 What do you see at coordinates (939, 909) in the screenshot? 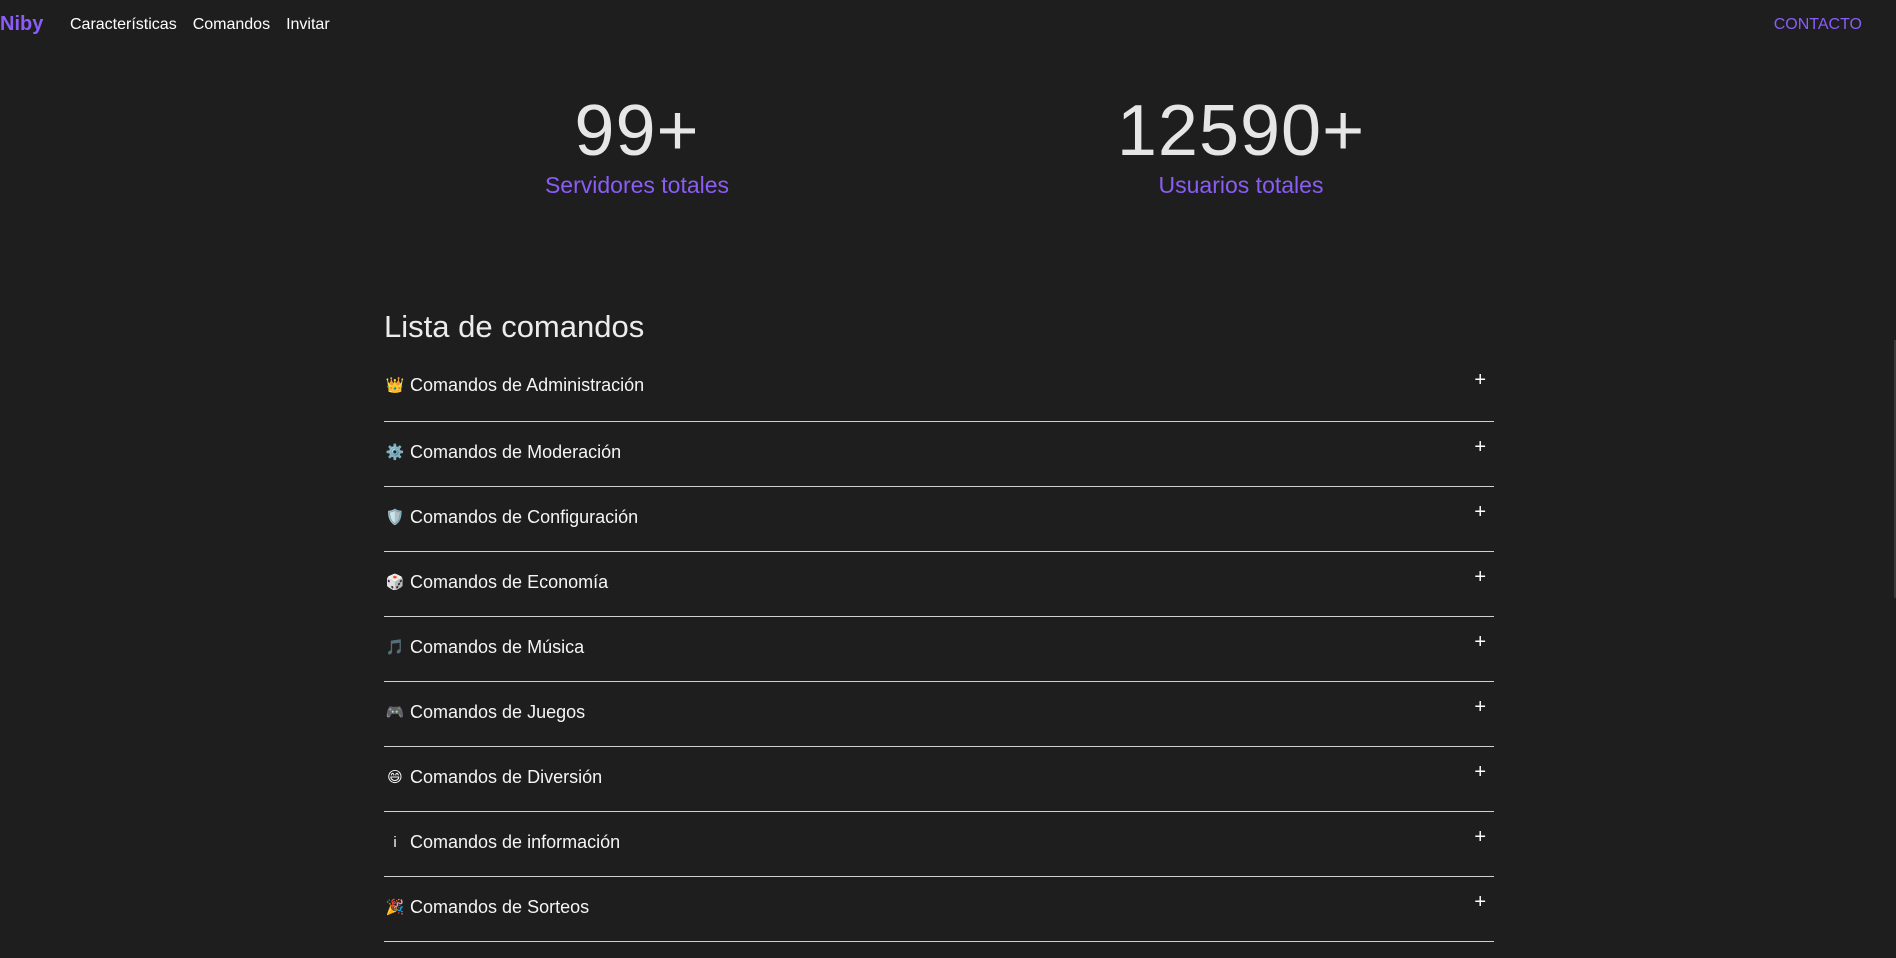
I see `command-category-item: 🎉 Comandos de Sorteos +` at bounding box center [939, 909].